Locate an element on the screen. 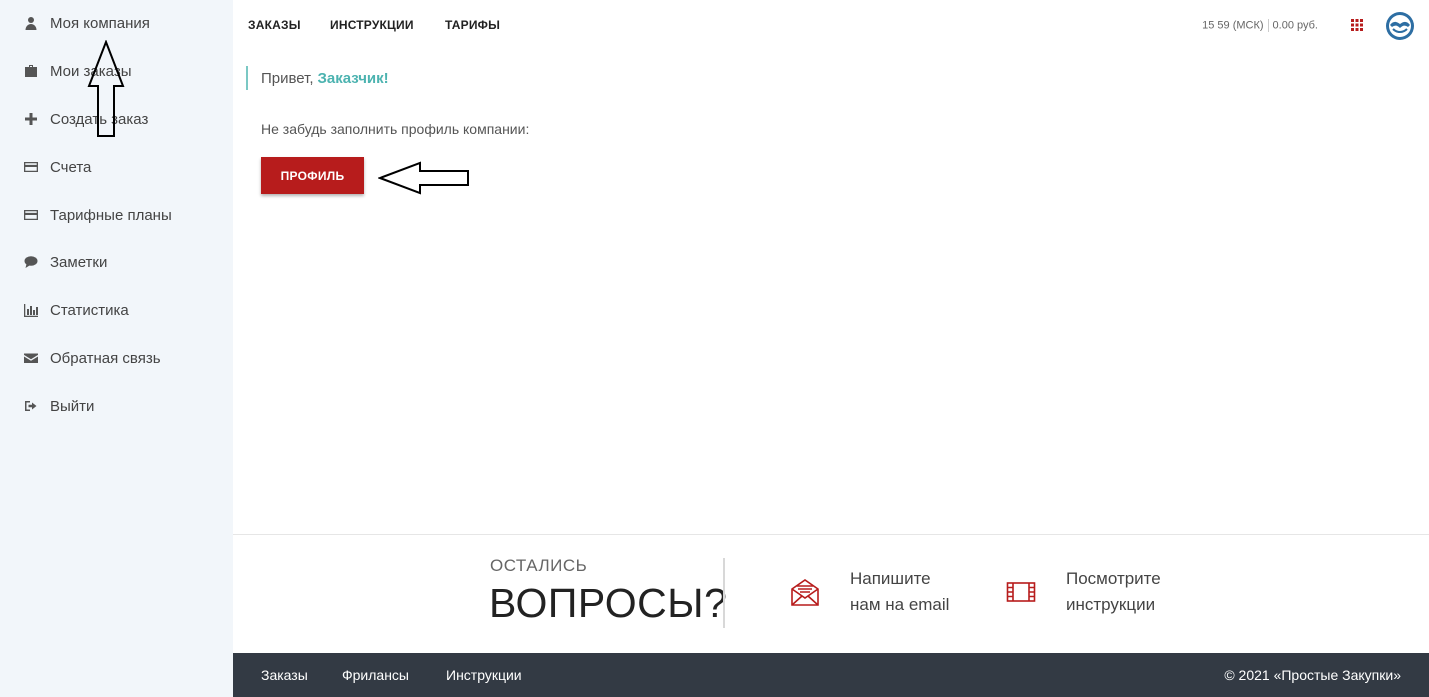  briefcase-icon is located at coordinates (31, 71).